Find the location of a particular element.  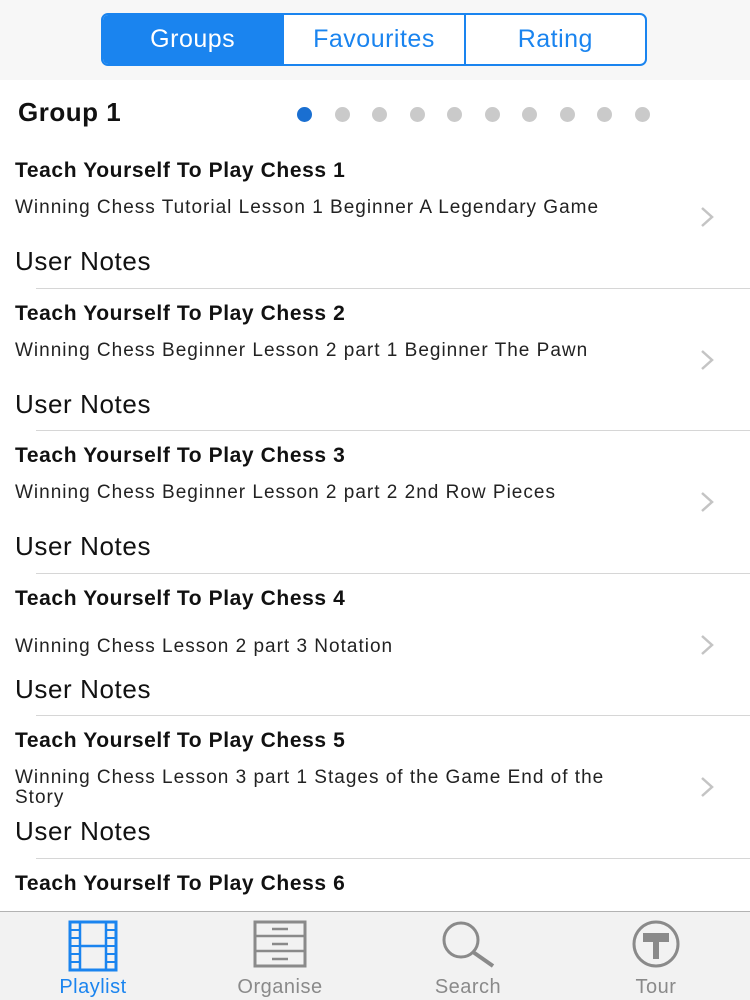

tab-label: Organise is located at coordinates (280, 987).